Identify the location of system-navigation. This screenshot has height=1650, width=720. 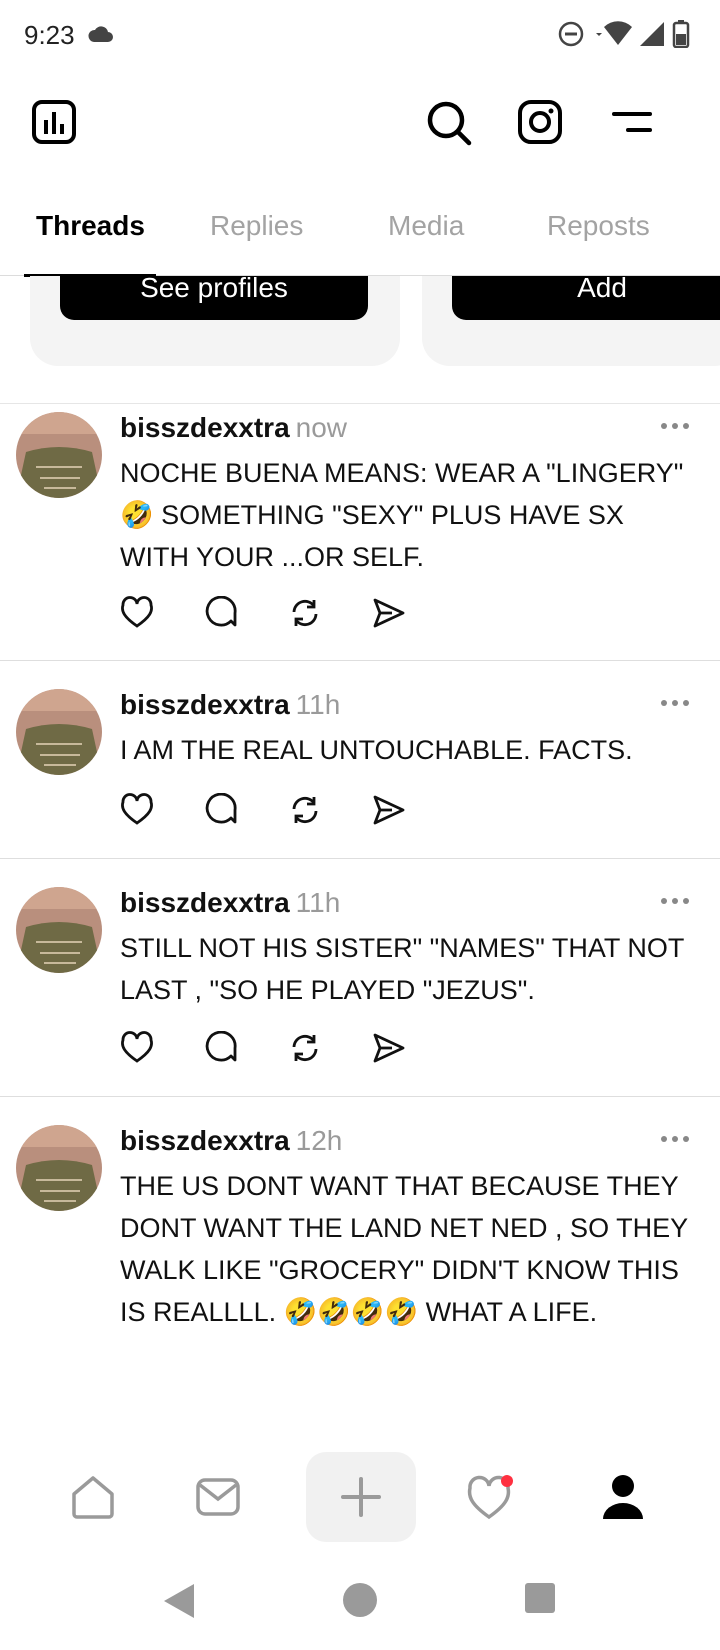
(360, 1605).